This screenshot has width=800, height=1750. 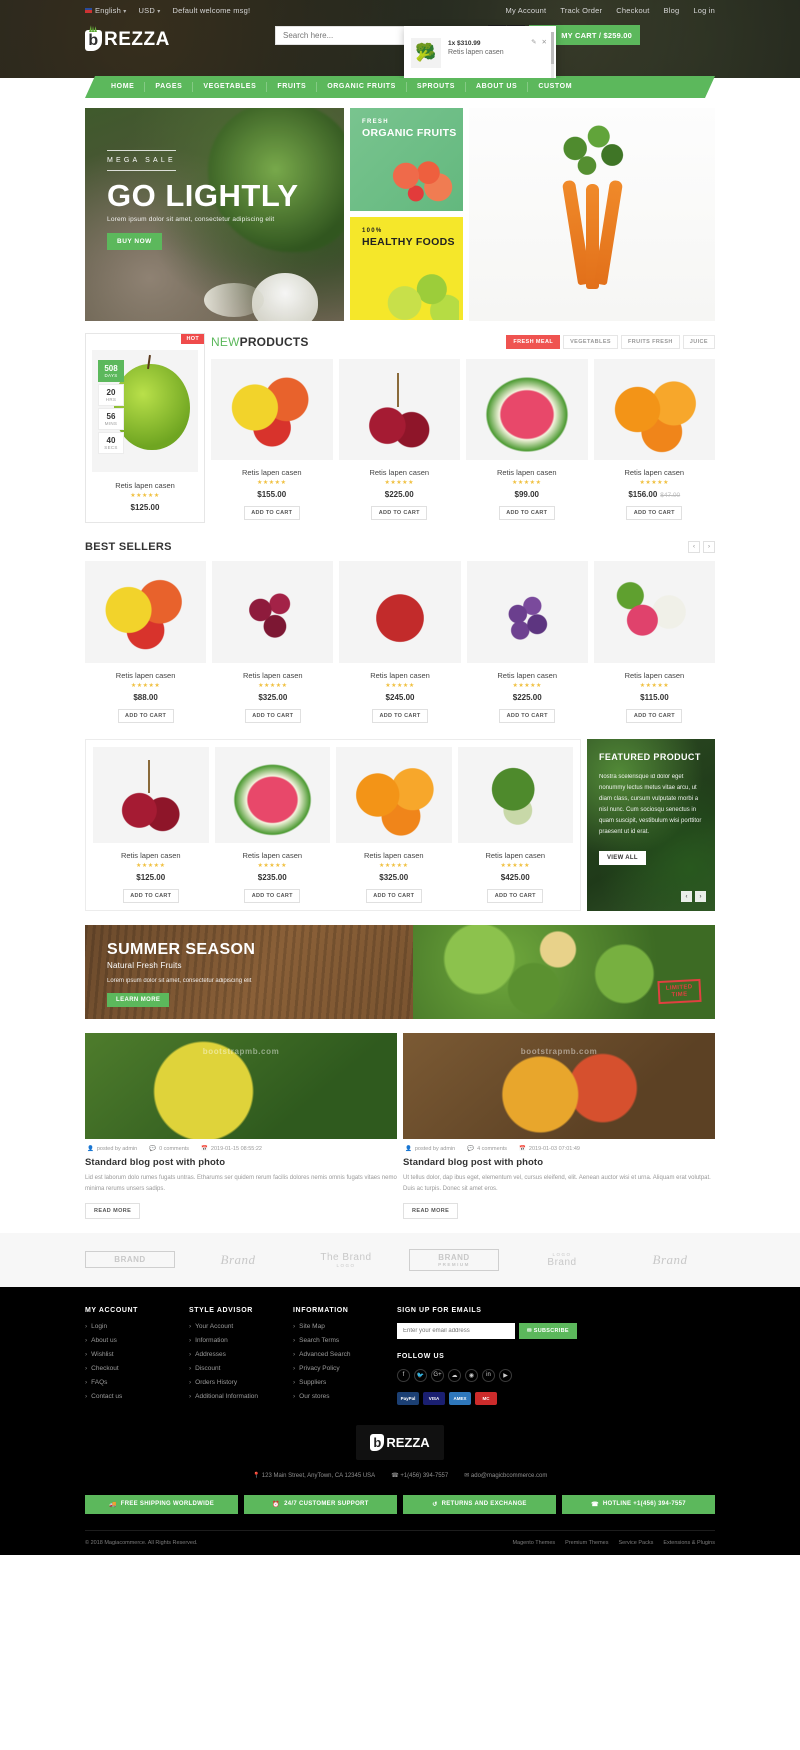 What do you see at coordinates (406, 159) in the screenshot?
I see `promo-organic-fruits: FRESH ORGANIC FRUITS` at bounding box center [406, 159].